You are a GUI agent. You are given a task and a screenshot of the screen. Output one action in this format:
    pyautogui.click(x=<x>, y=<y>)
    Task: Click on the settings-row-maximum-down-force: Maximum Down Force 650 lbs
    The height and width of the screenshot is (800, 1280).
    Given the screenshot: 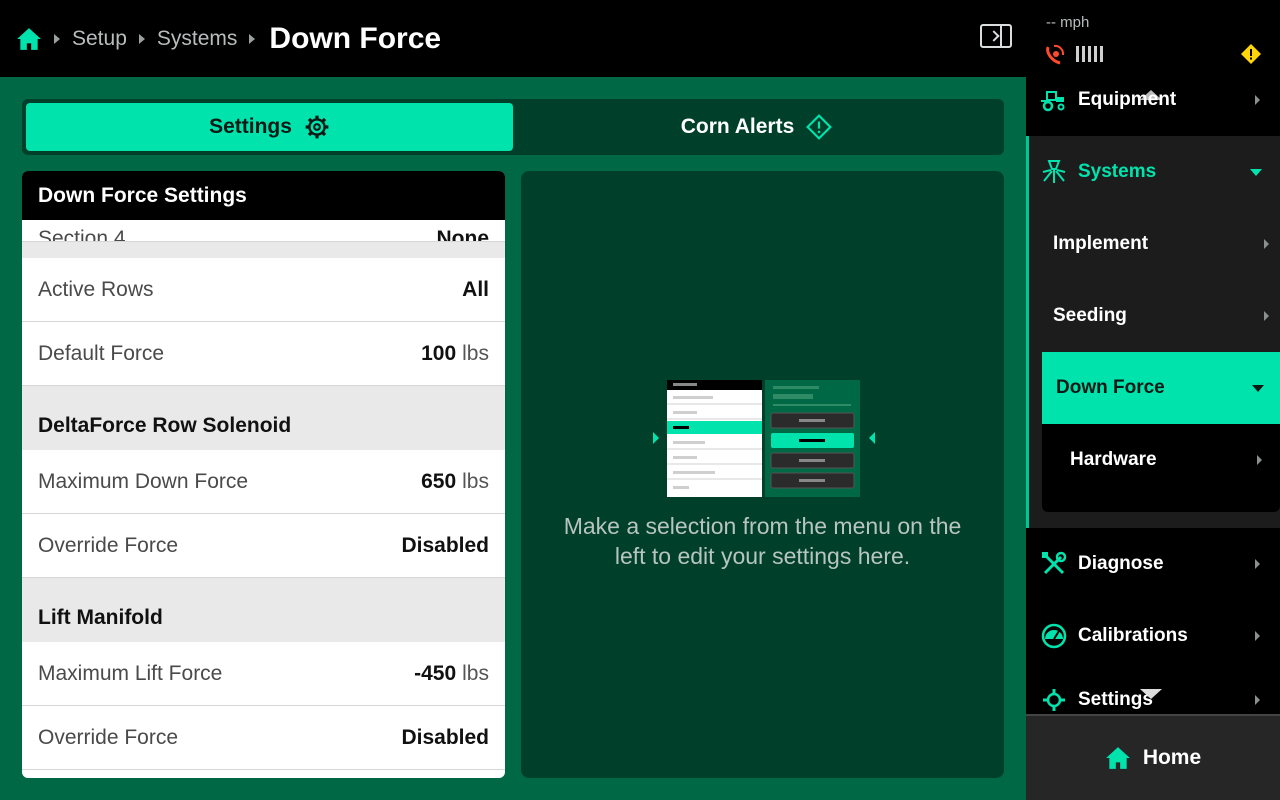 What is the action you would take?
    pyautogui.click(x=263, y=482)
    